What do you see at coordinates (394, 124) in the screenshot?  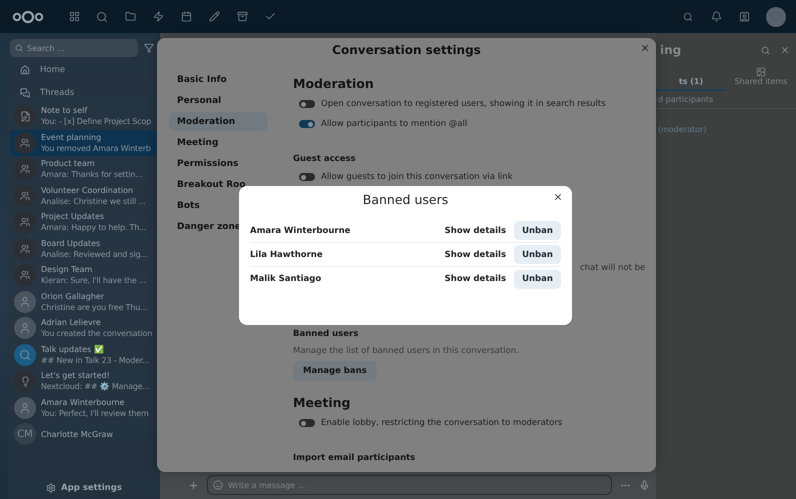 I see `toggle-label: Allow participants to mention @all` at bounding box center [394, 124].